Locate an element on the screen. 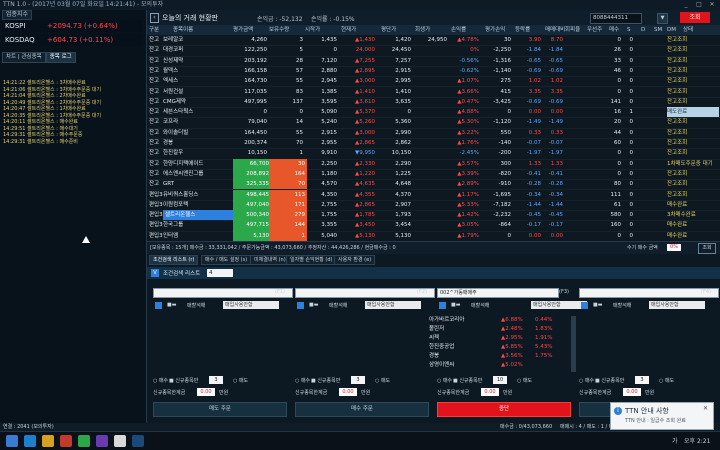  start-icon is located at coordinates (12, 441).